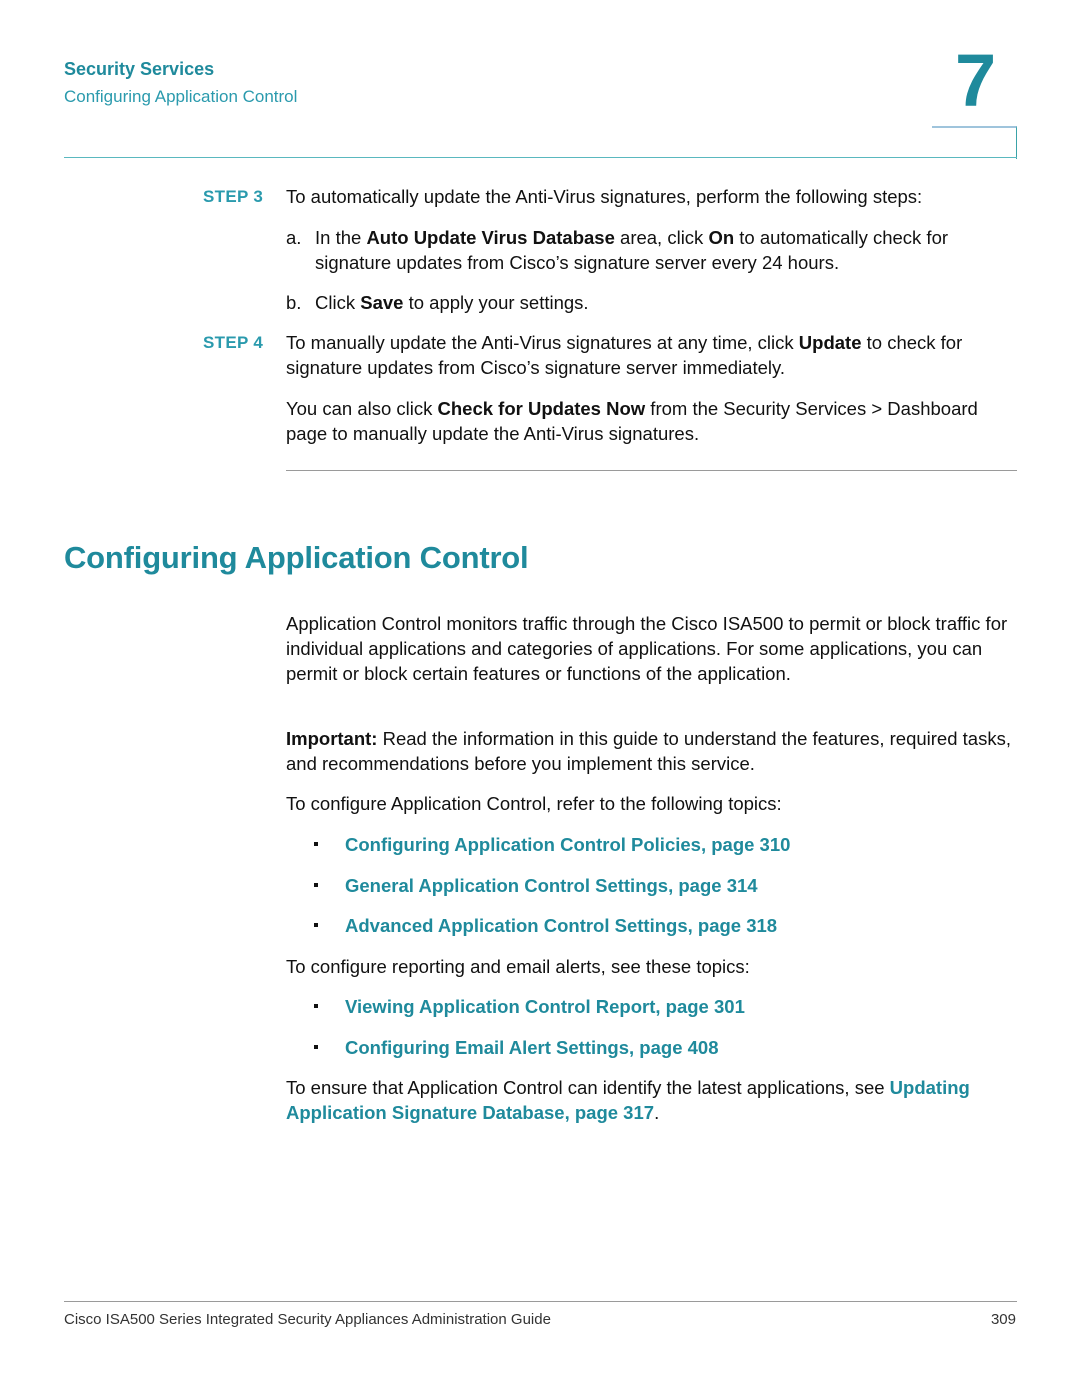 The image size is (1080, 1397). Describe the element at coordinates (541, 408) in the screenshot. I see `ui-term-check-for-updates-now: Check for Updates Now` at that location.